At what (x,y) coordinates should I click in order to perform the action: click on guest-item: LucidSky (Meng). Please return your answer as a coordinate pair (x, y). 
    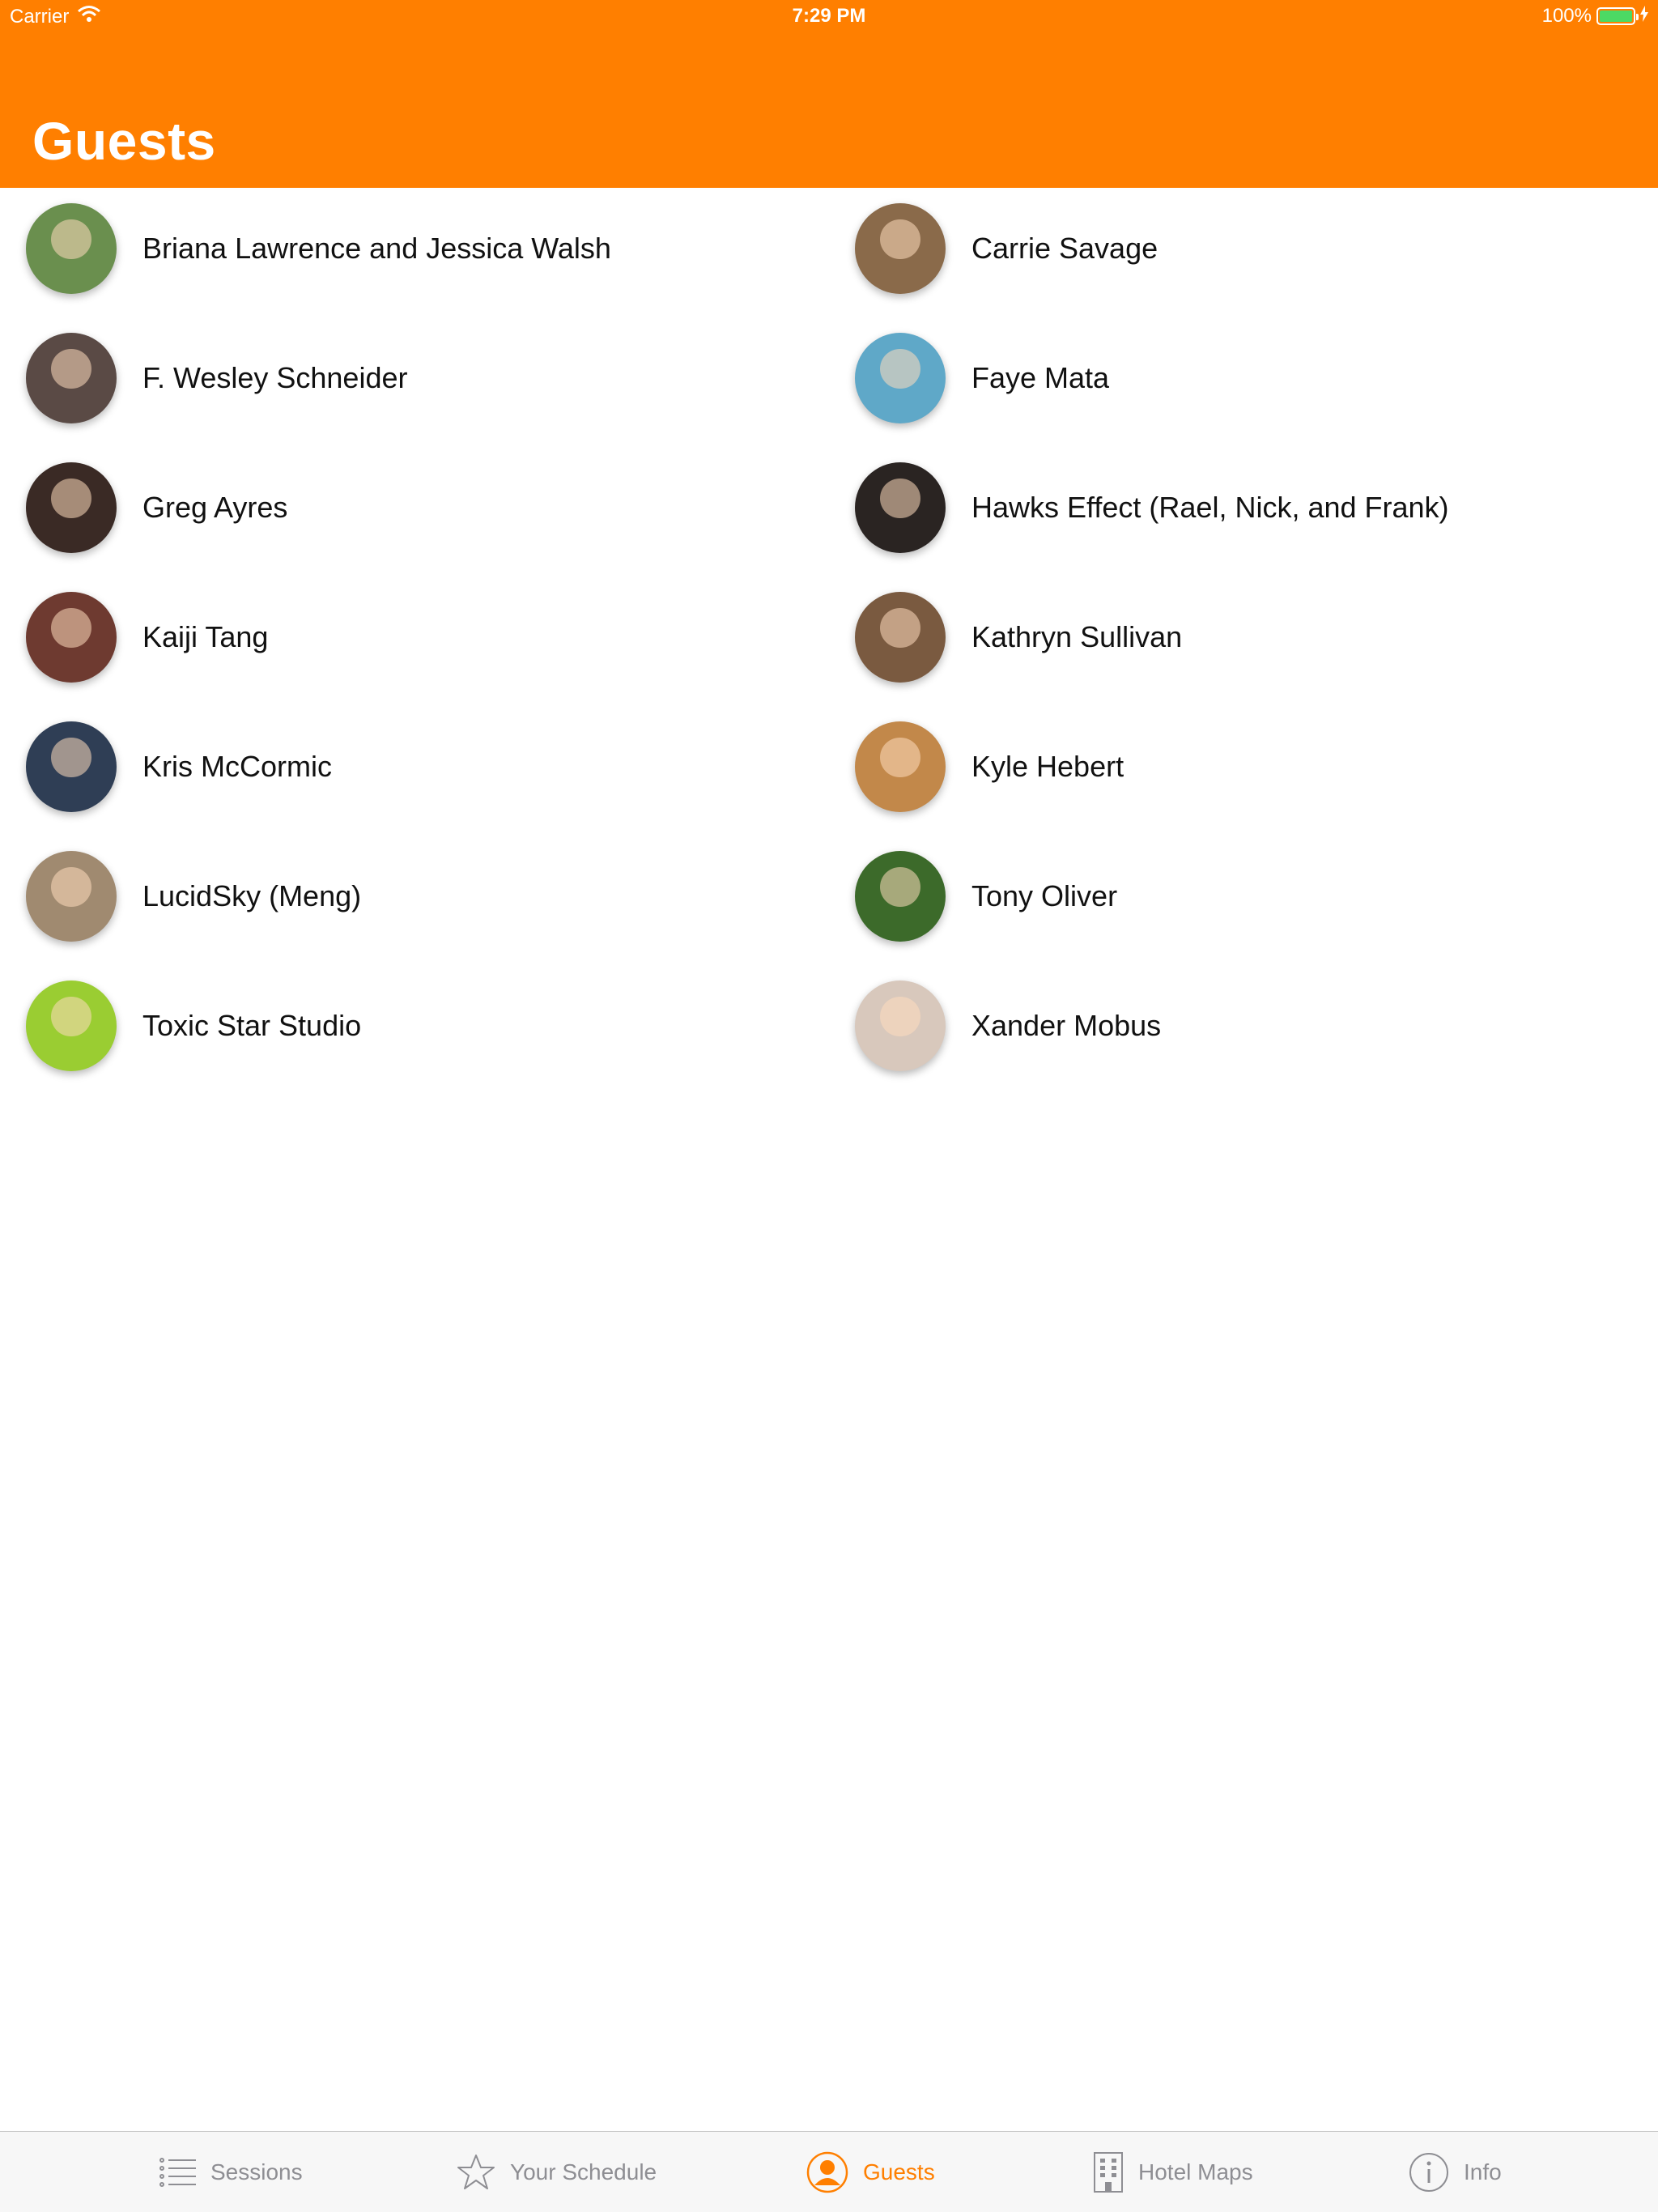
    Looking at the image, I should click on (430, 896).